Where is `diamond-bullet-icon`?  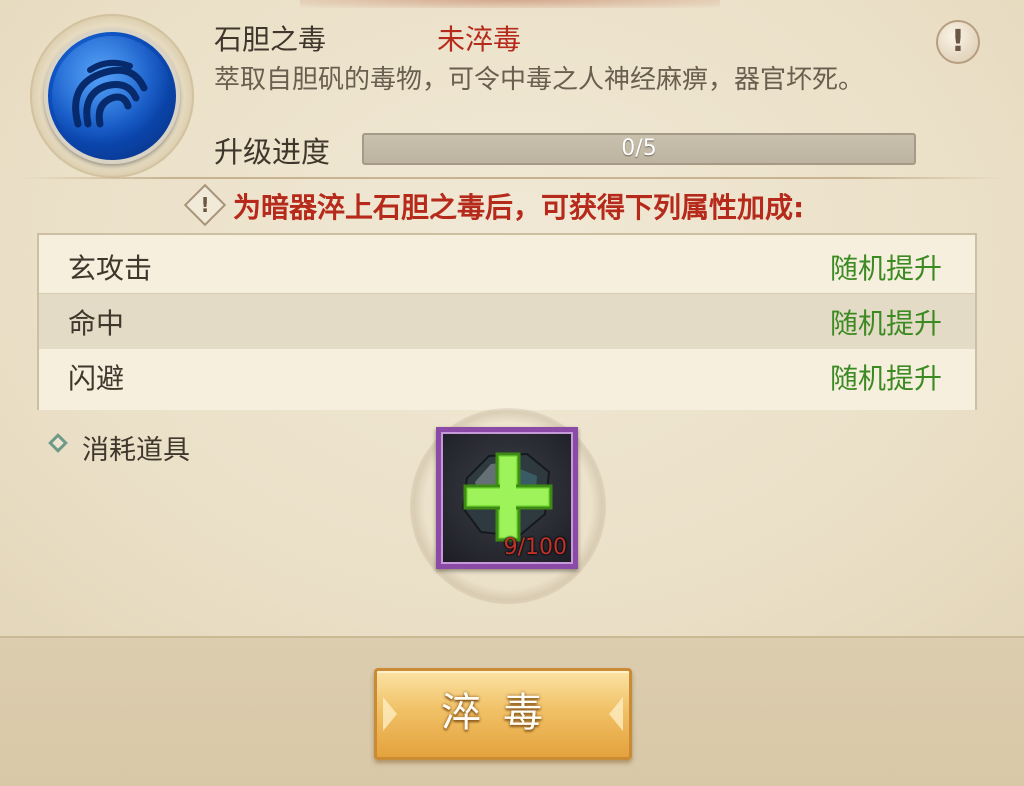
diamond-bullet-icon is located at coordinates (58, 443).